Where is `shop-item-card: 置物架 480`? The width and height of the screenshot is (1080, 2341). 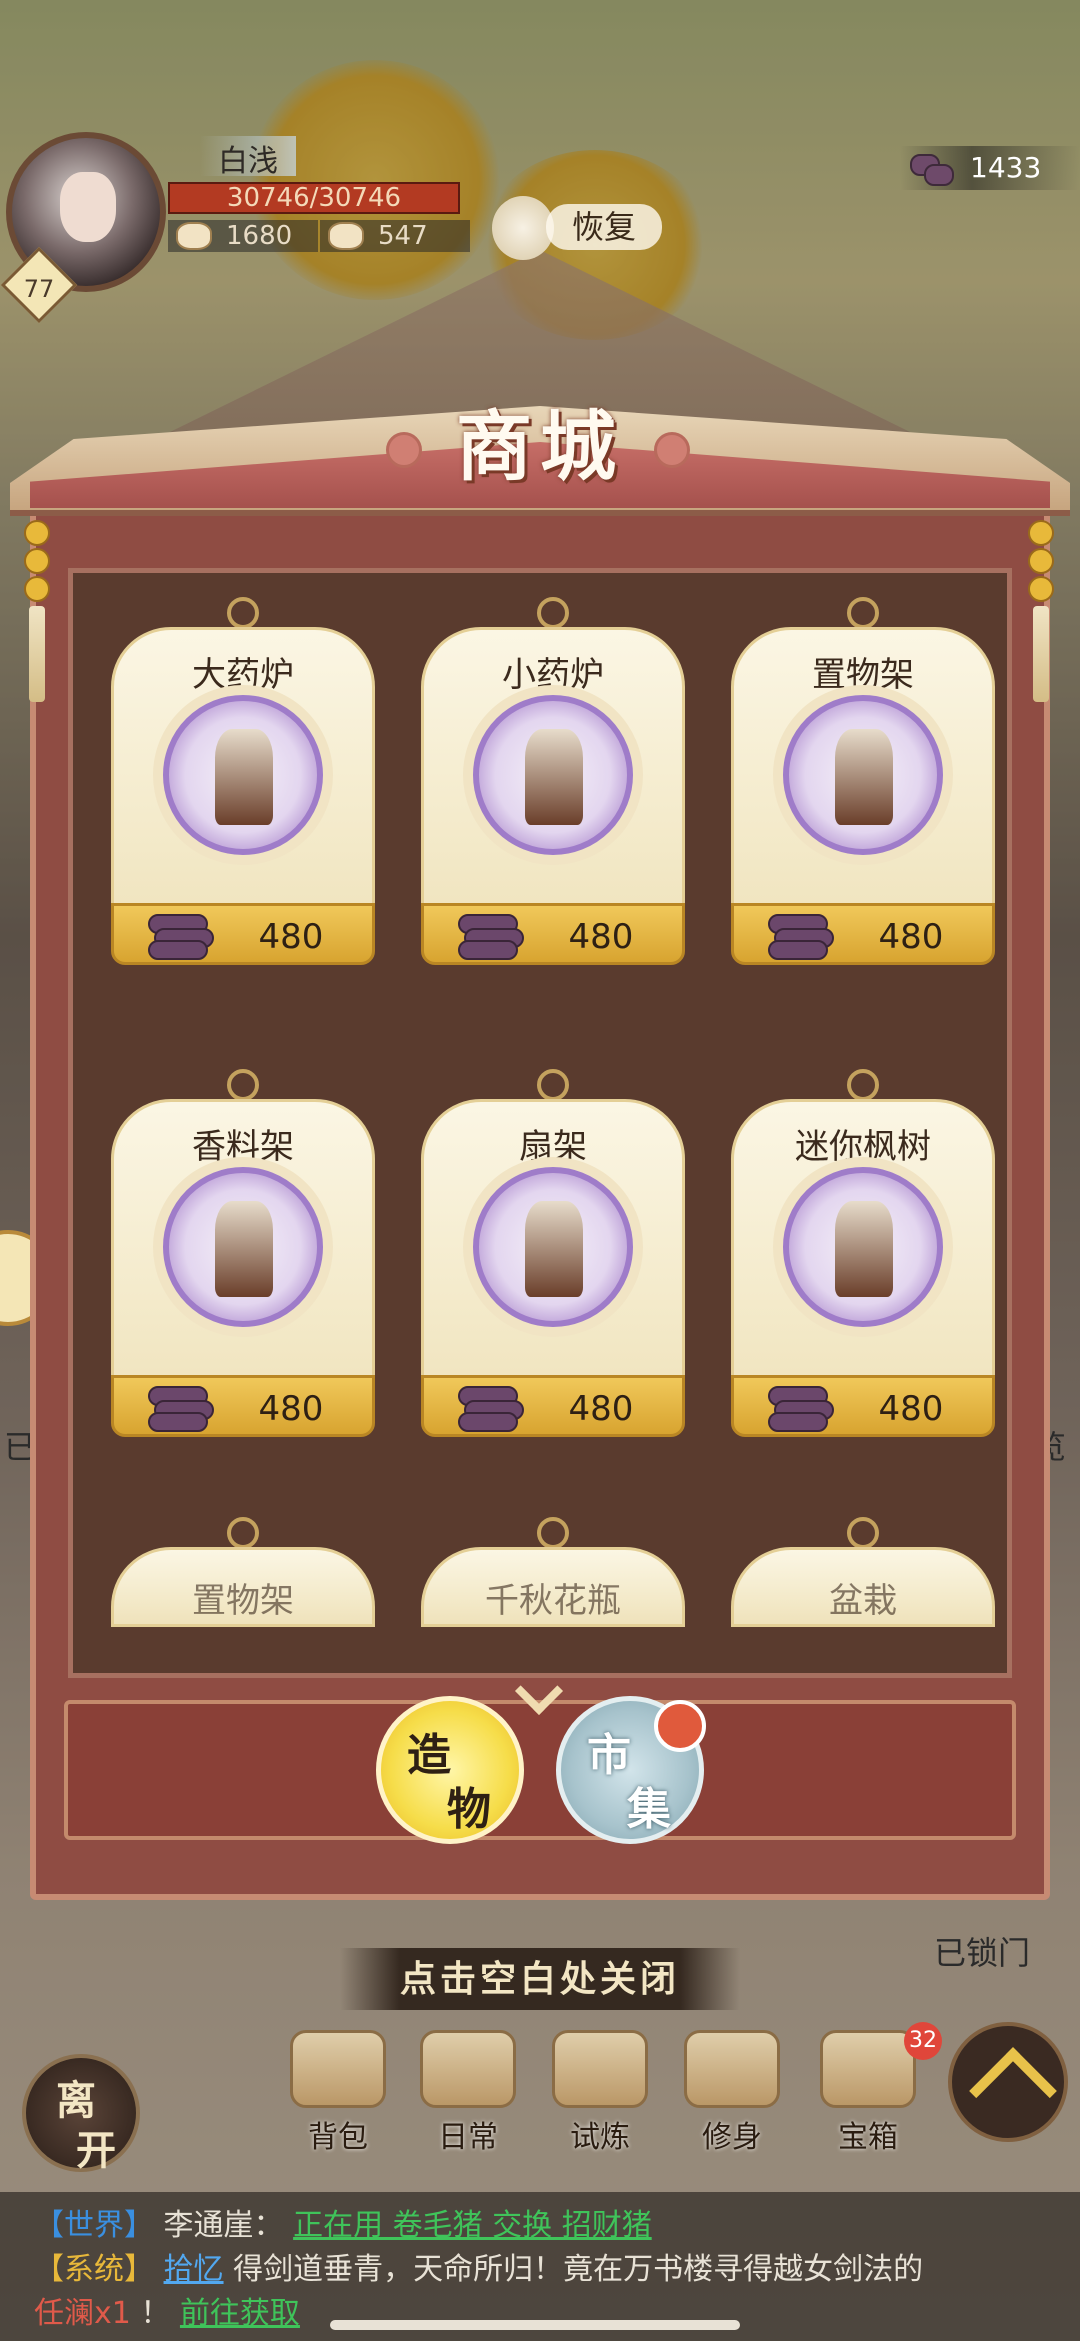 shop-item-card: 置物架 480 is located at coordinates (863, 785).